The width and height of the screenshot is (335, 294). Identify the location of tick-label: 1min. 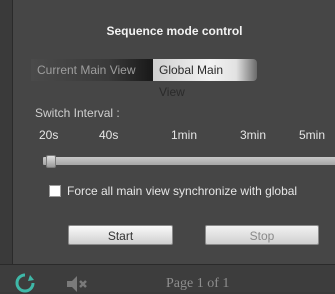
(184, 135).